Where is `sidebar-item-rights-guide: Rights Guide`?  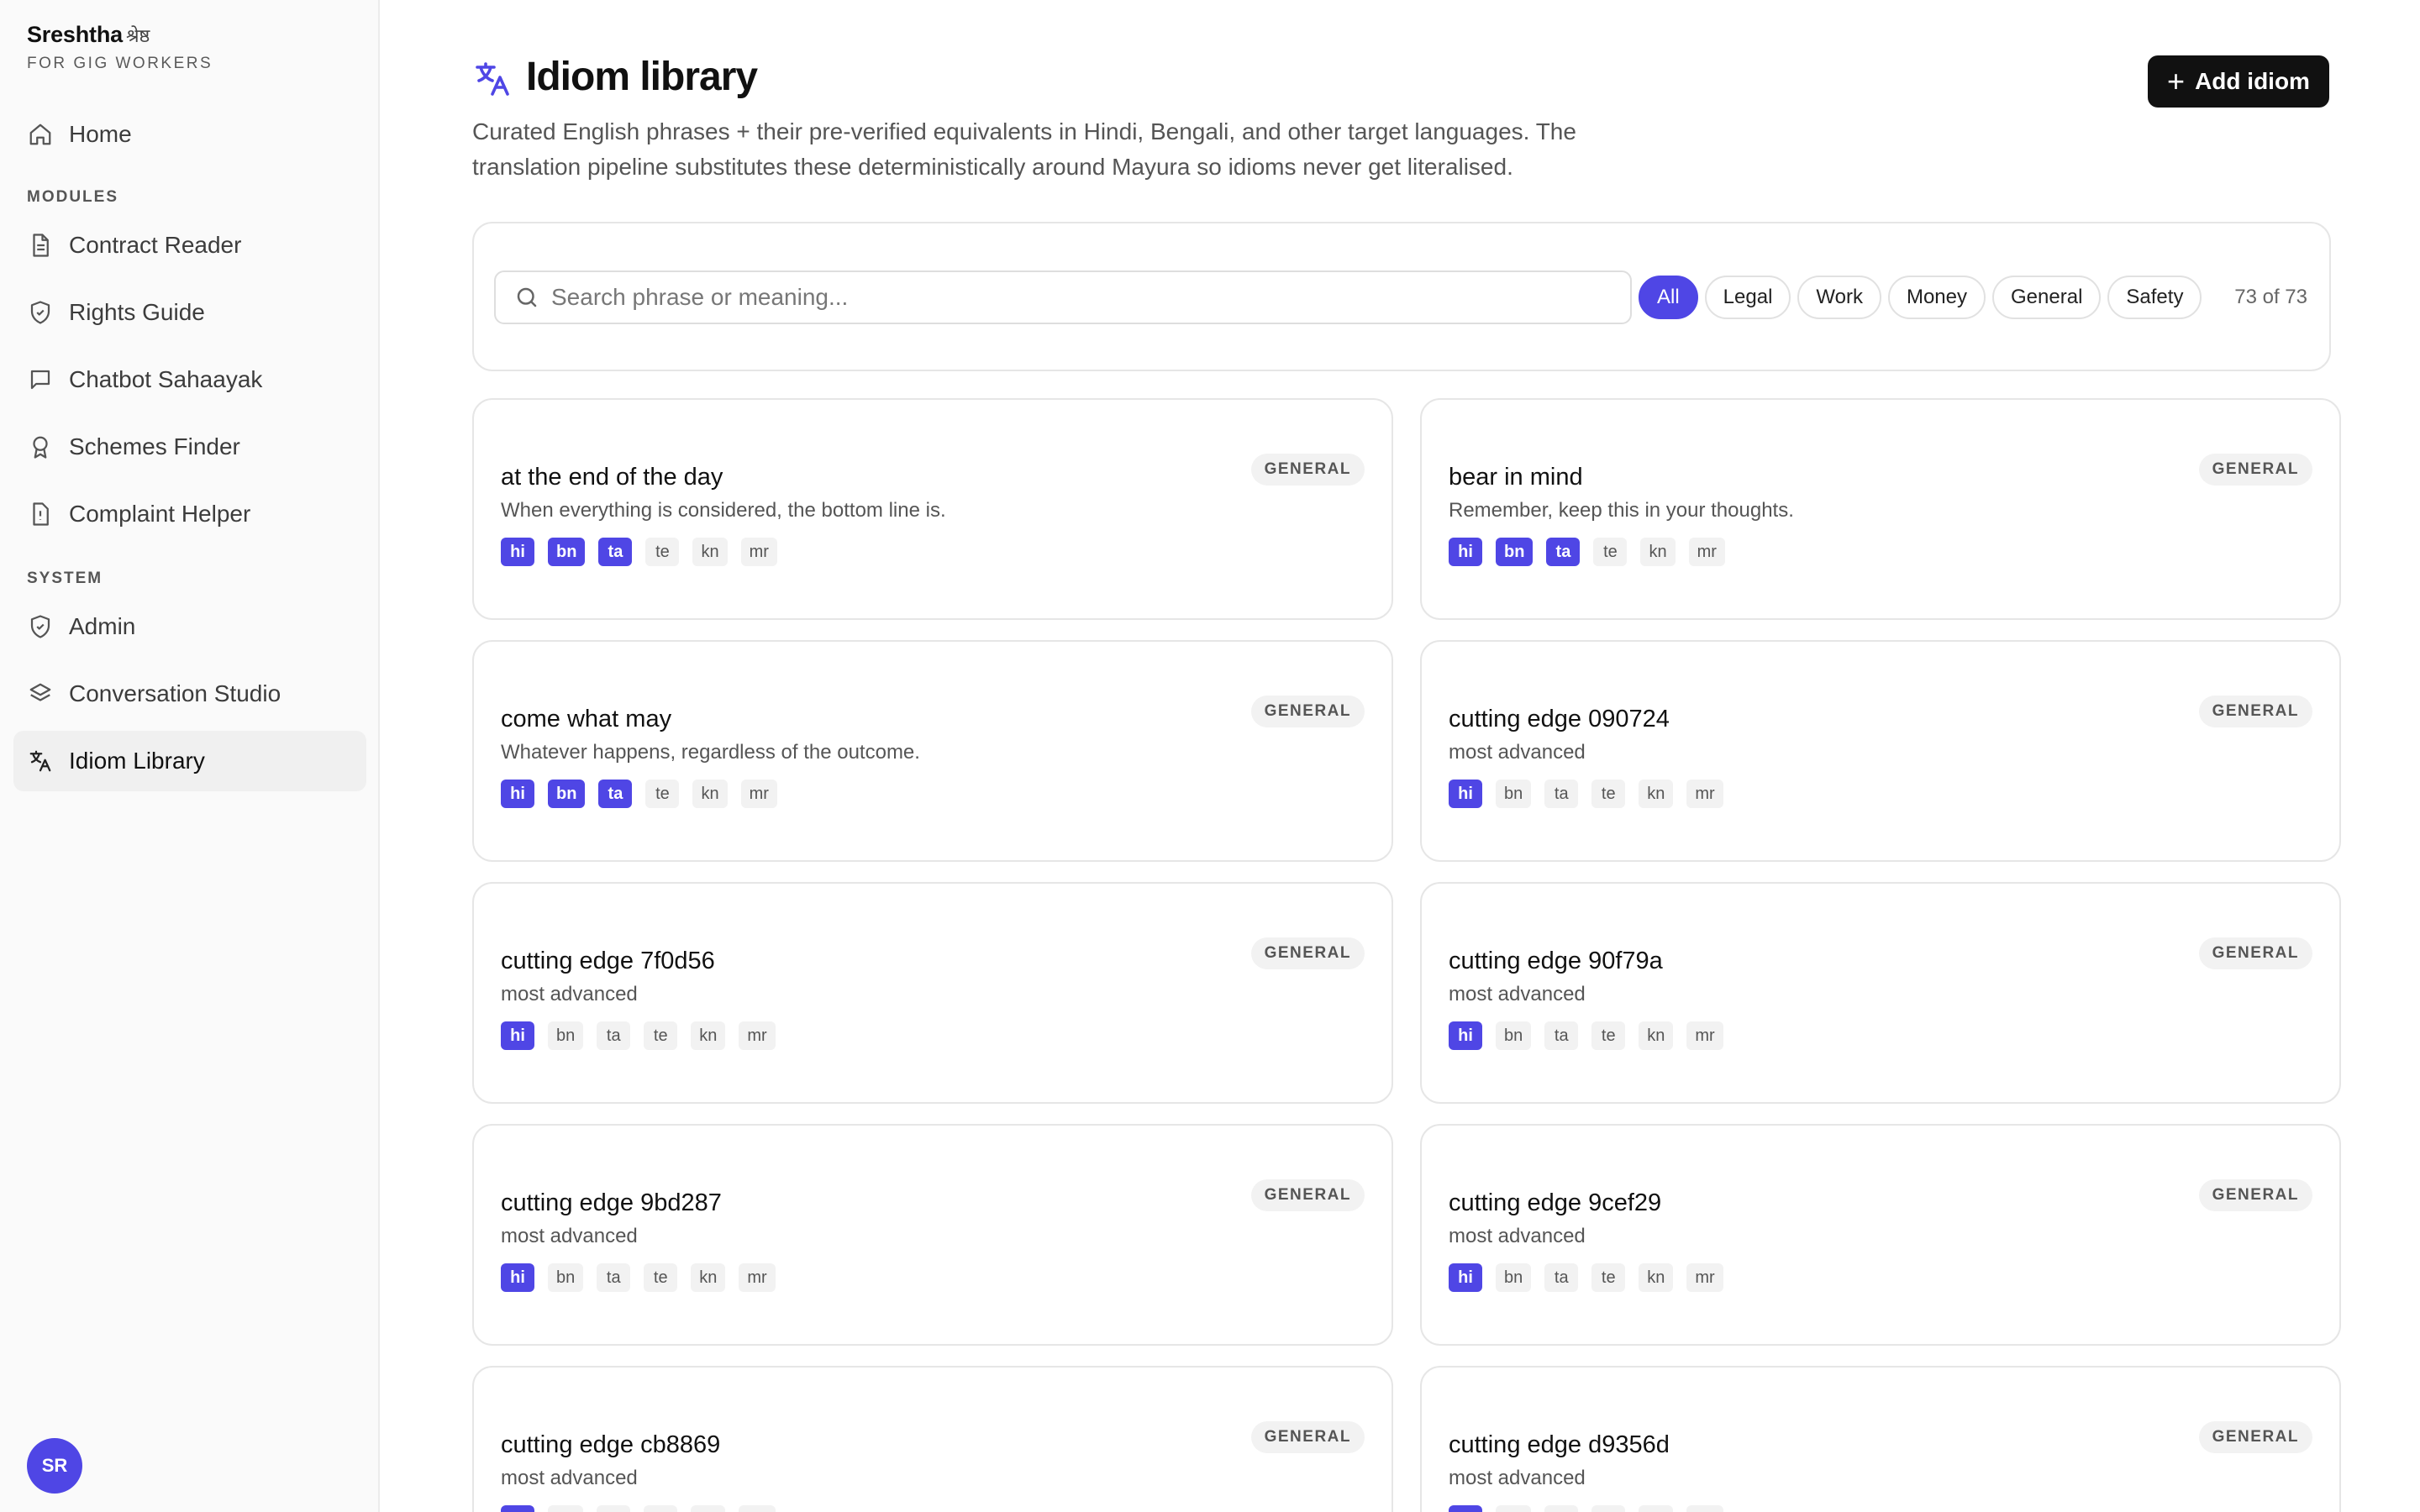 sidebar-item-rights-guide: Rights Guide is located at coordinates (189, 312).